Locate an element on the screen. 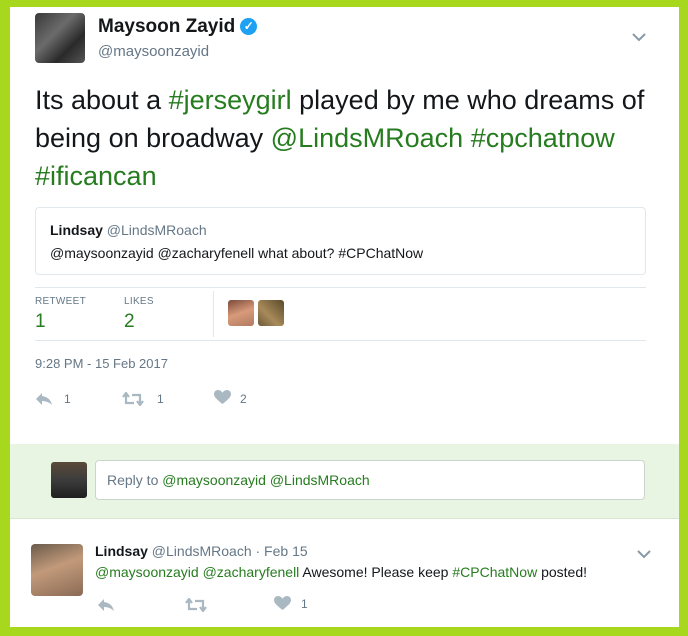 The width and height of the screenshot is (688, 636). reply-author-avatar is located at coordinates (57, 570).